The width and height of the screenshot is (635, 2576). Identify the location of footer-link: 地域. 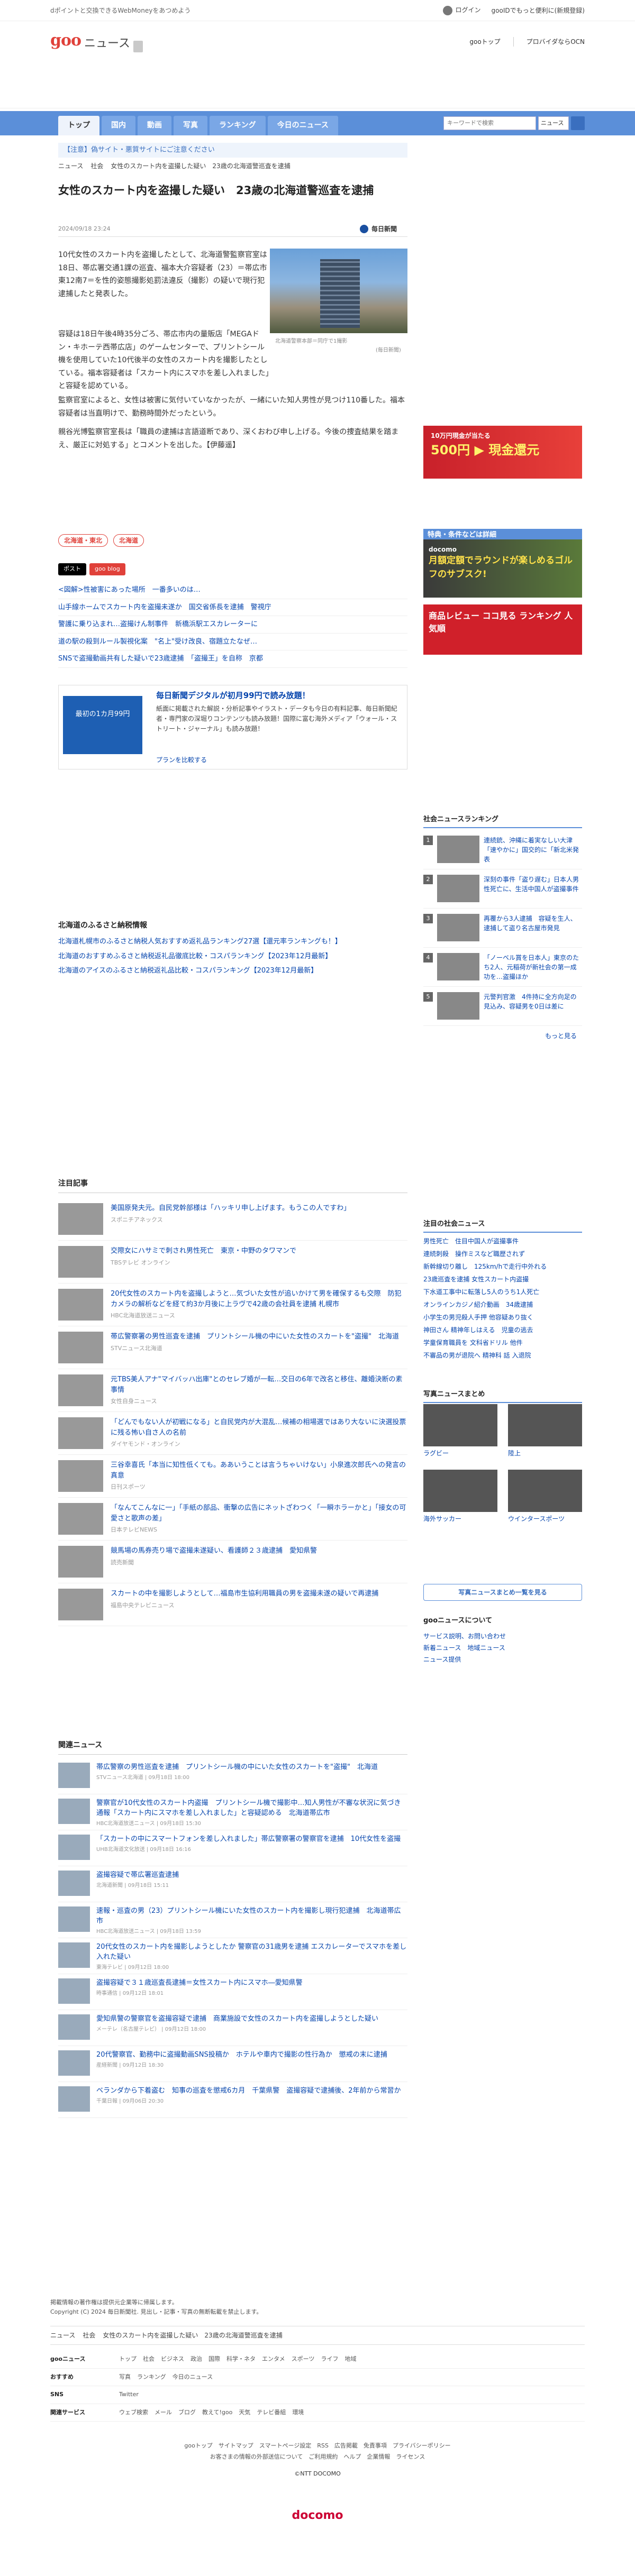
(350, 2359).